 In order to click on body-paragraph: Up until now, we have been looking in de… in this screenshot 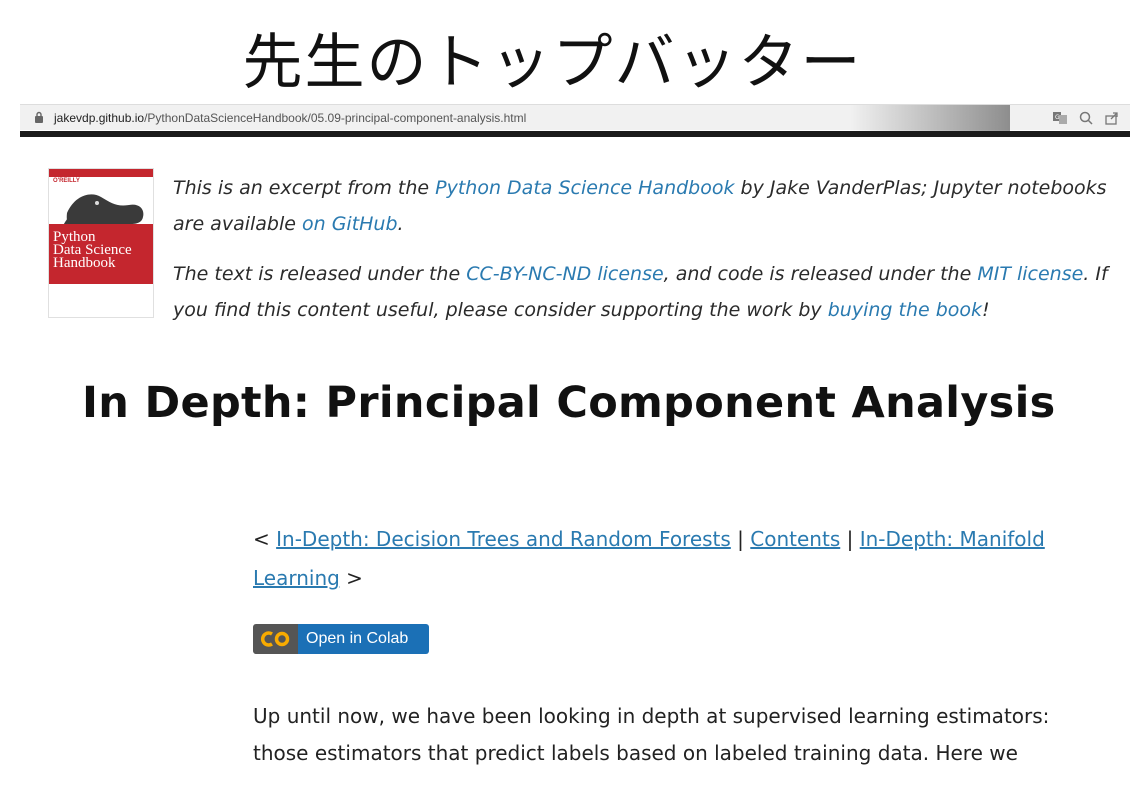, I will do `click(651, 734)`.